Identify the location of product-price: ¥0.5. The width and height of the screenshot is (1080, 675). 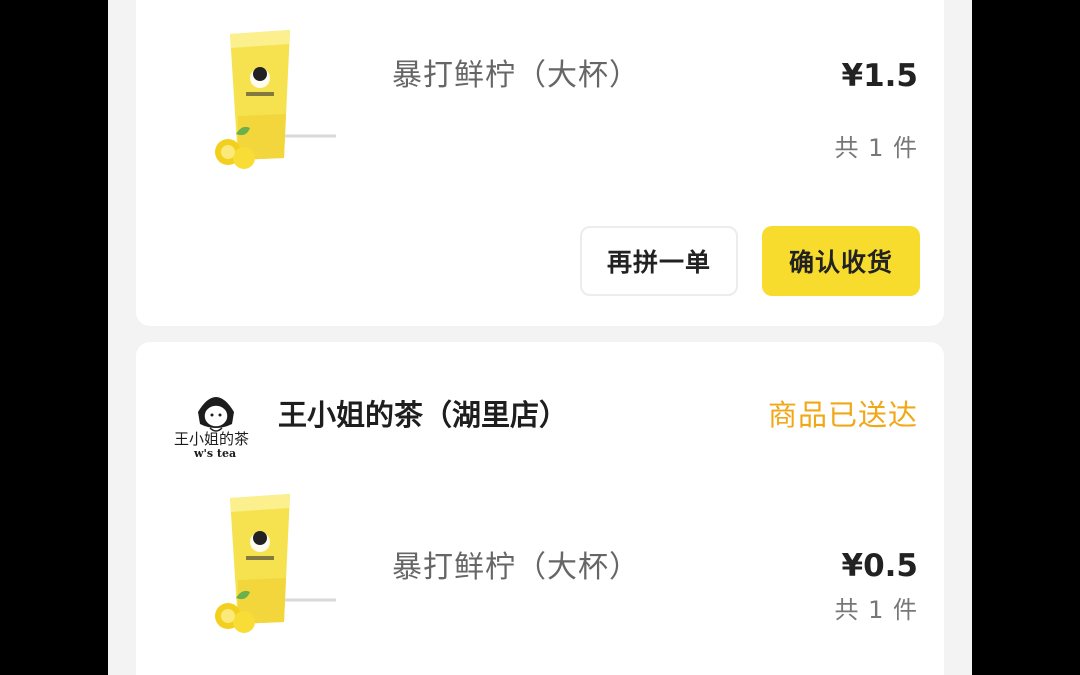
(880, 566).